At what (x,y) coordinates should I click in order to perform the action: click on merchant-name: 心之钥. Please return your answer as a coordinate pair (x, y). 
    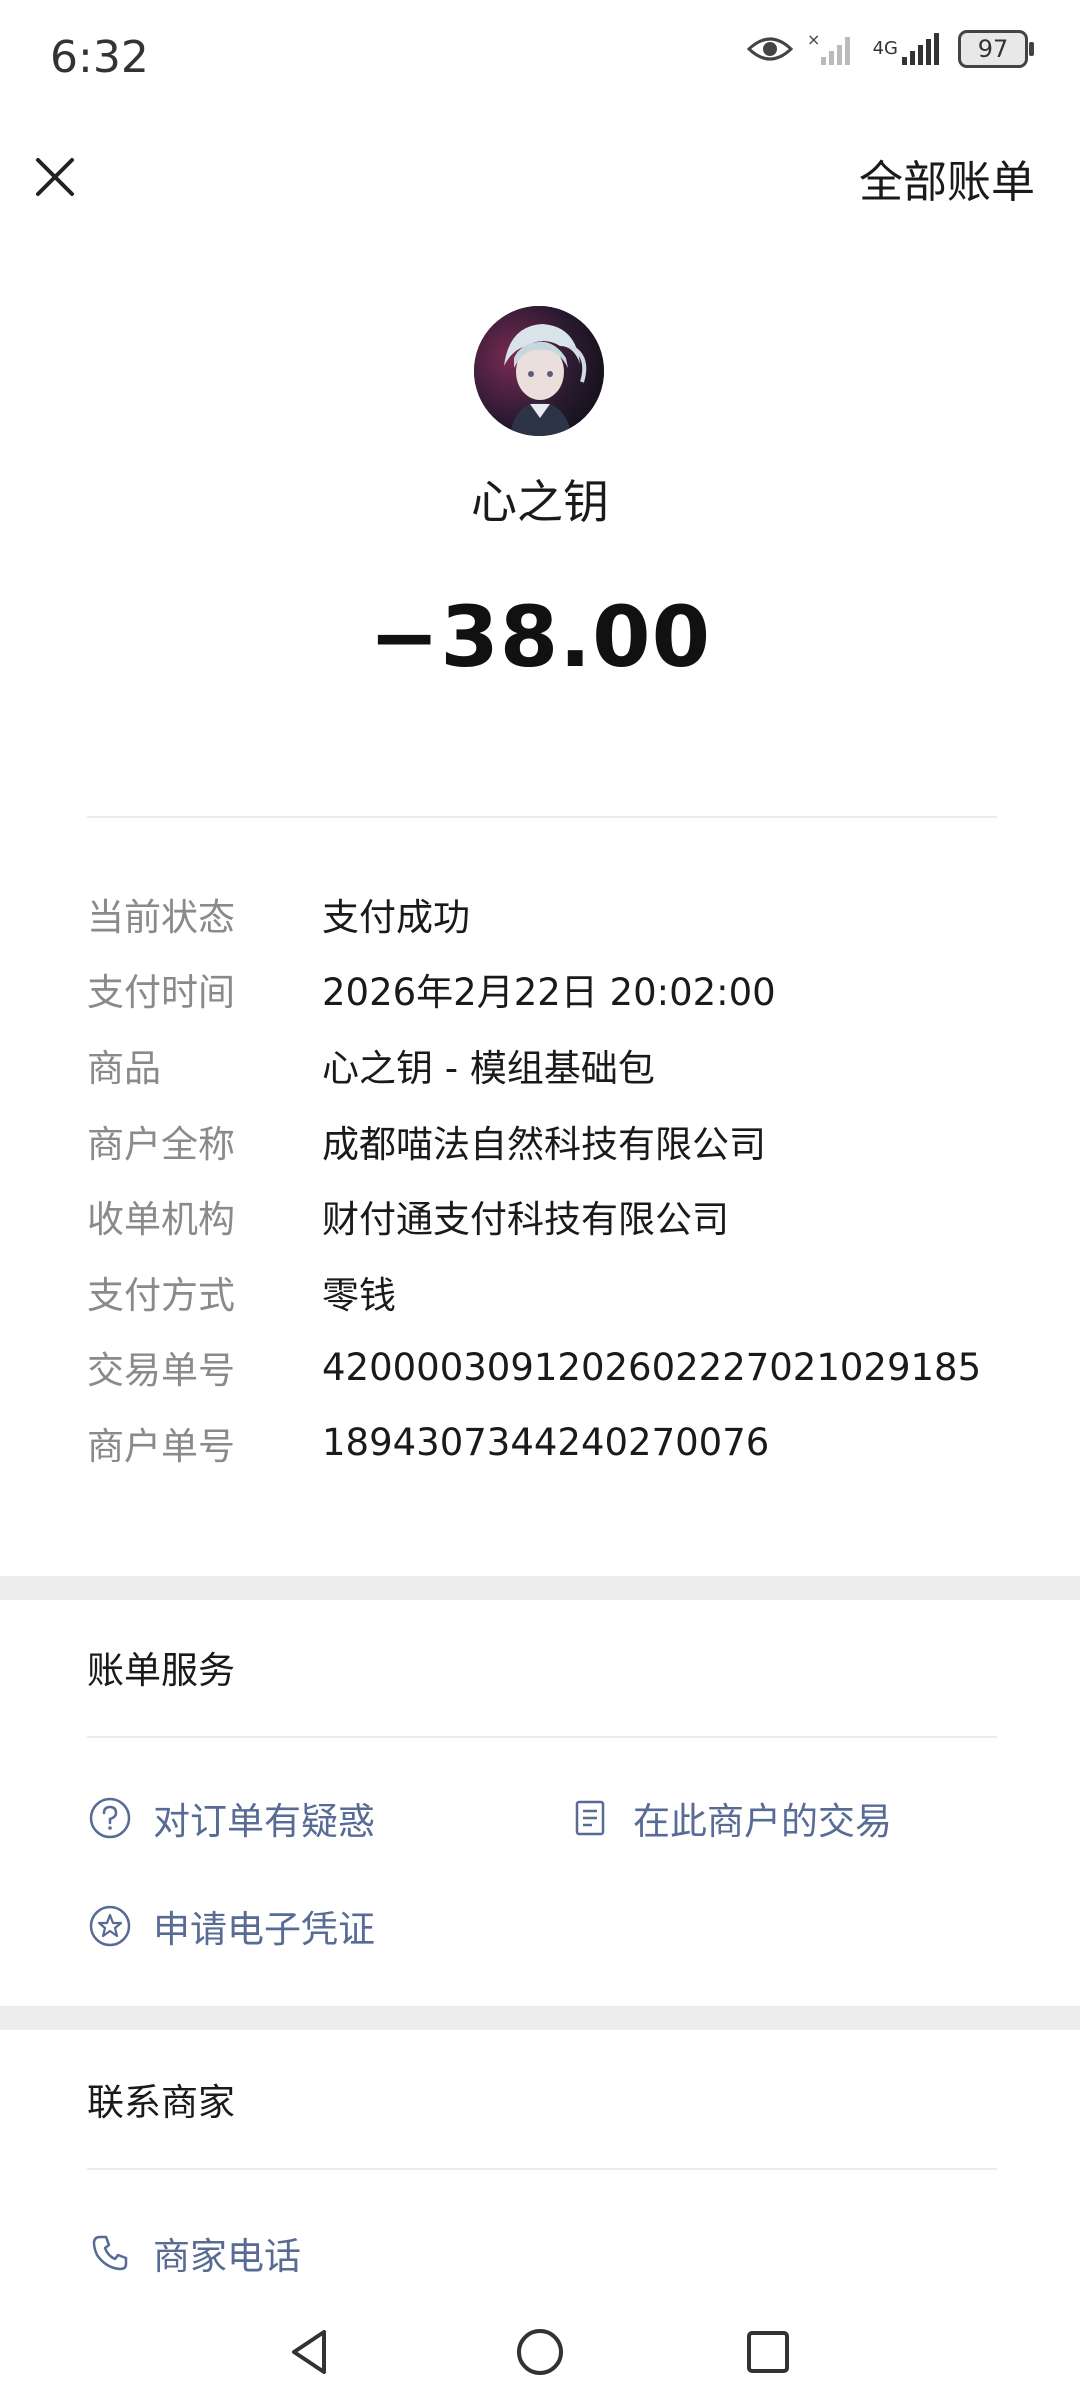
    Looking at the image, I should click on (540, 502).